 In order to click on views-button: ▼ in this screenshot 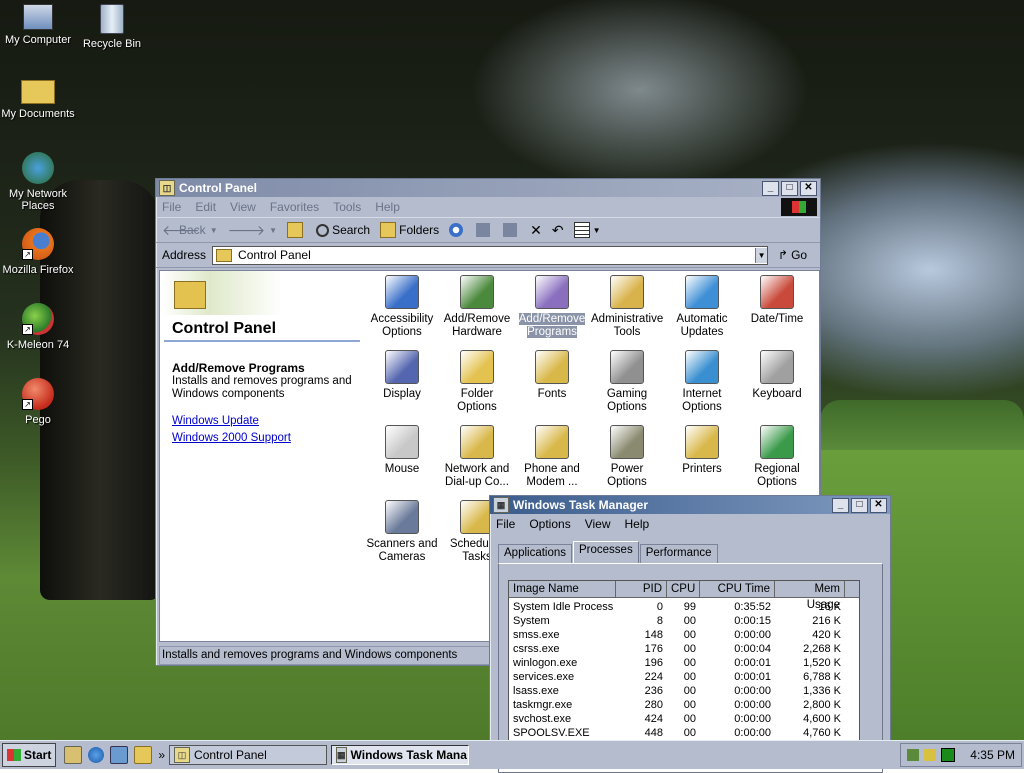, I will do `click(587, 230)`.